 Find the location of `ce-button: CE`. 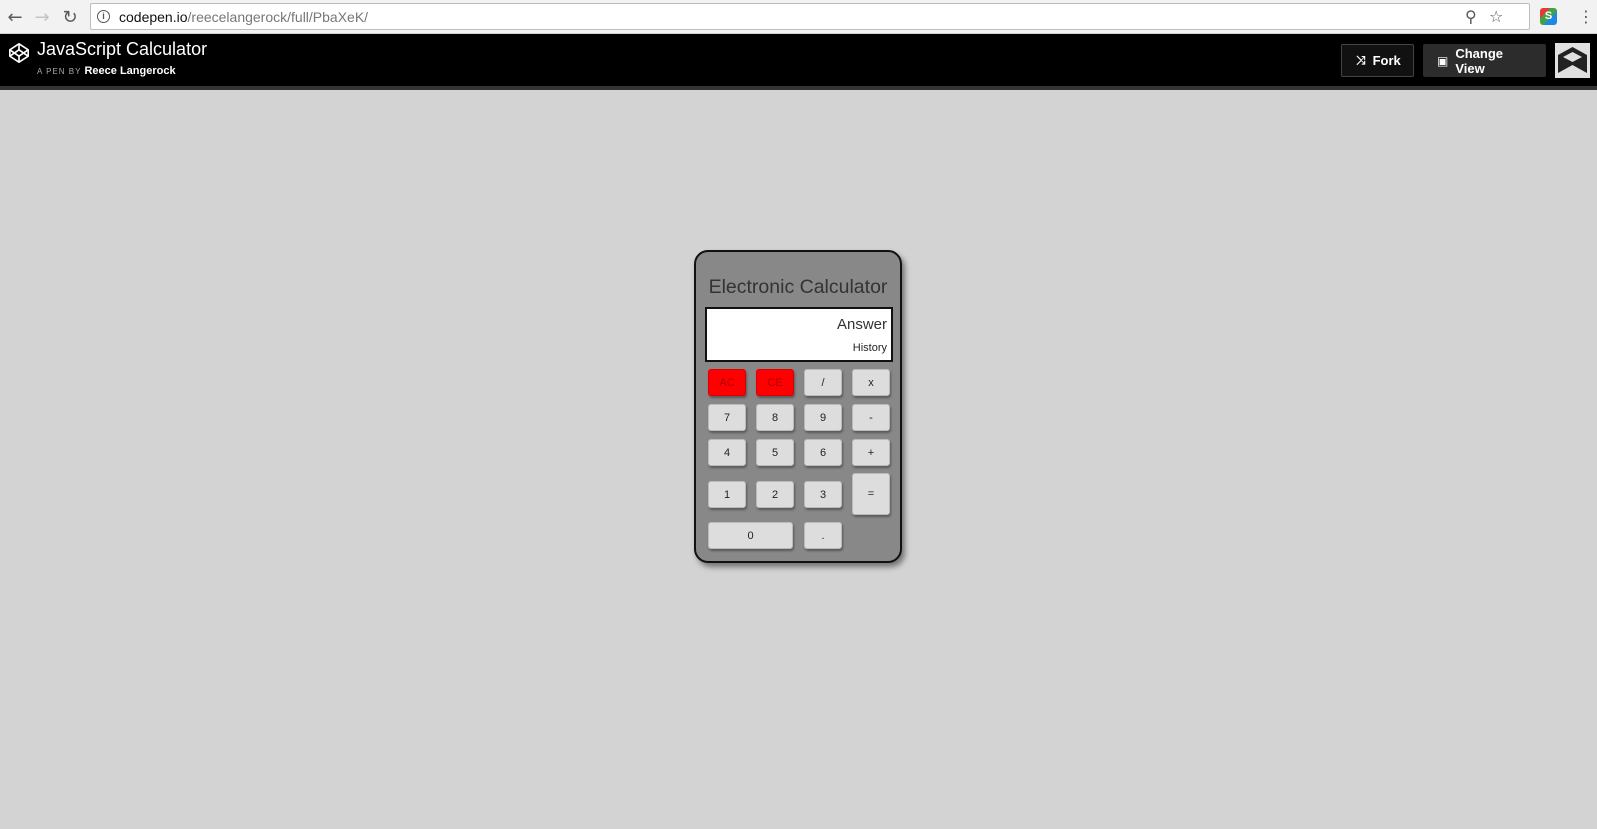

ce-button: CE is located at coordinates (775, 382).